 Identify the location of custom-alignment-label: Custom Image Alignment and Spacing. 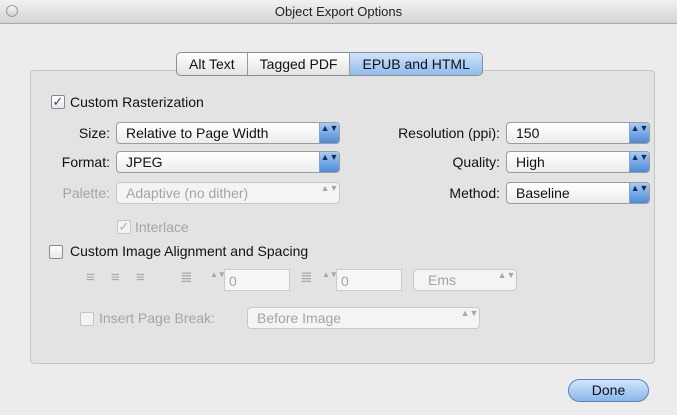
(189, 251).